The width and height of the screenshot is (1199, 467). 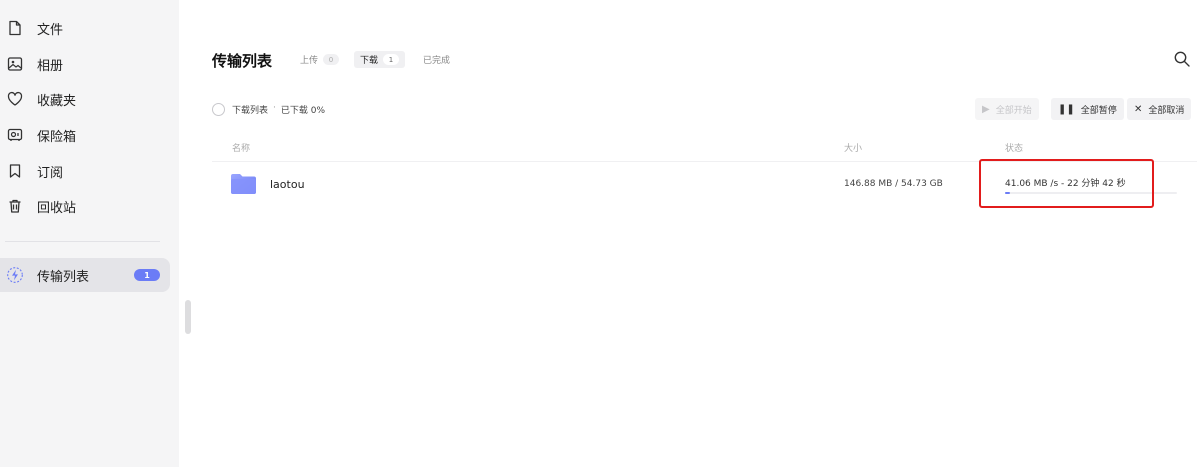 What do you see at coordinates (1098, 110) in the screenshot?
I see `button-label: 全部暂停` at bounding box center [1098, 110].